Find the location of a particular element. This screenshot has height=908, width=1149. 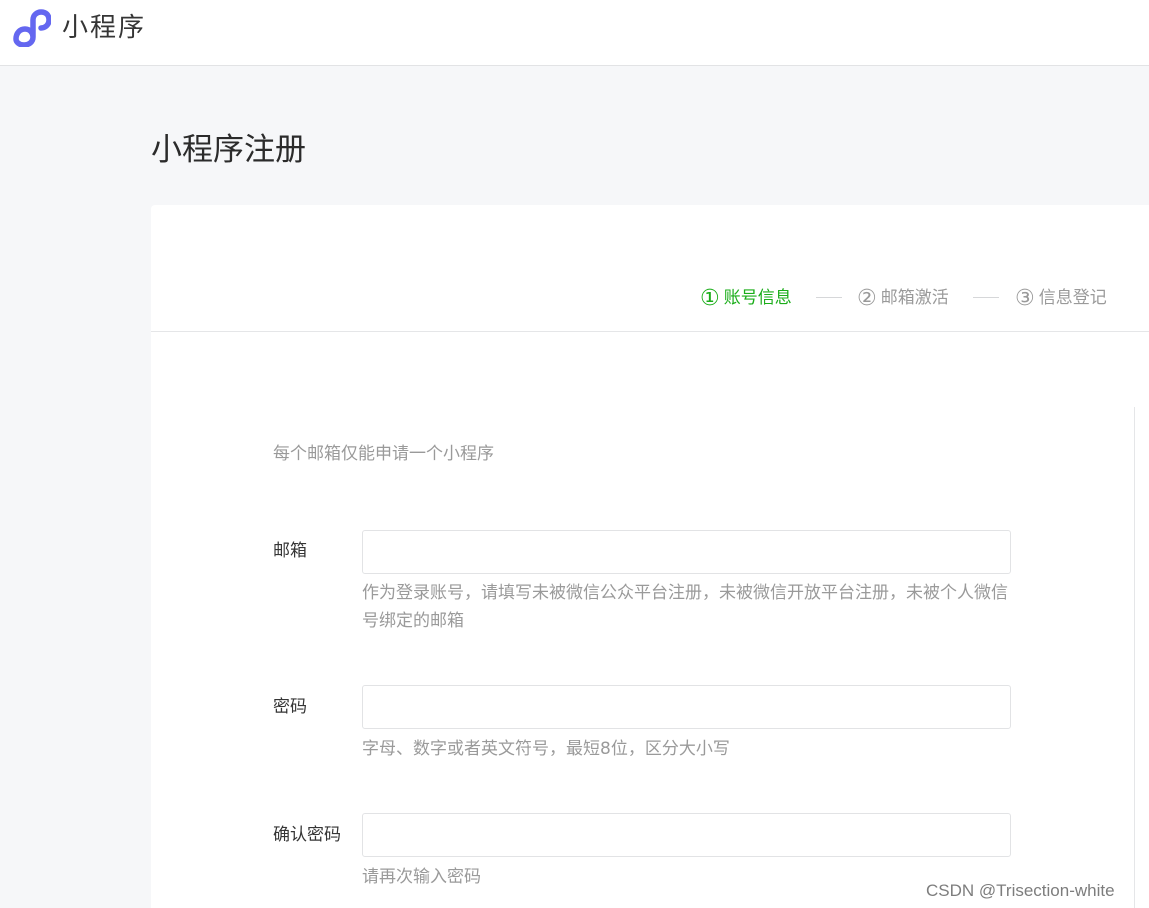

step-account-info: ① 账号信息 is located at coordinates (746, 298).